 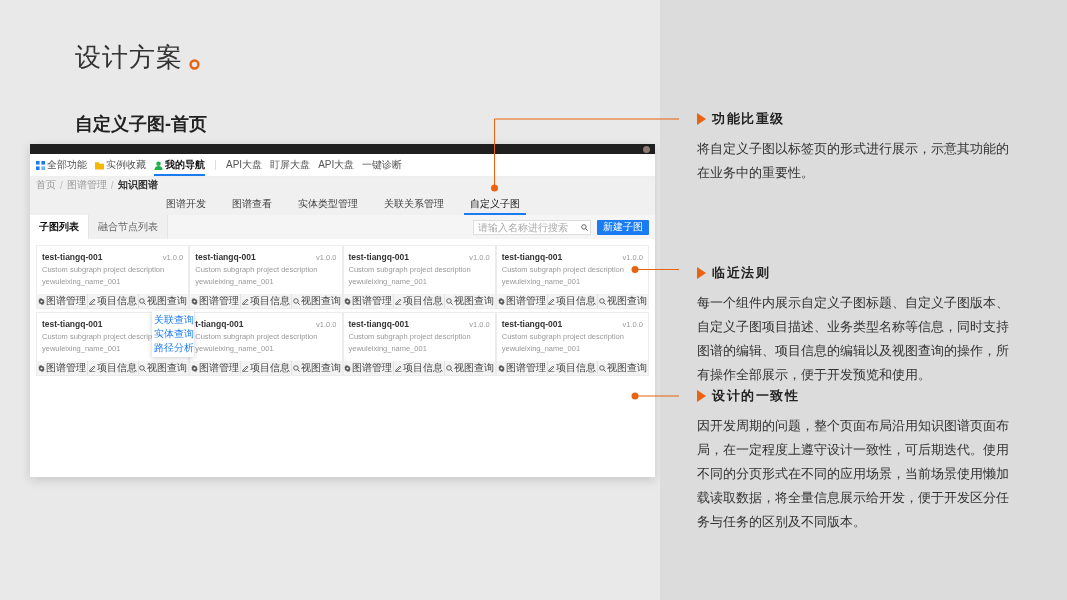 What do you see at coordinates (327, 204) in the screenshot?
I see `tab: 实体类型管理` at bounding box center [327, 204].